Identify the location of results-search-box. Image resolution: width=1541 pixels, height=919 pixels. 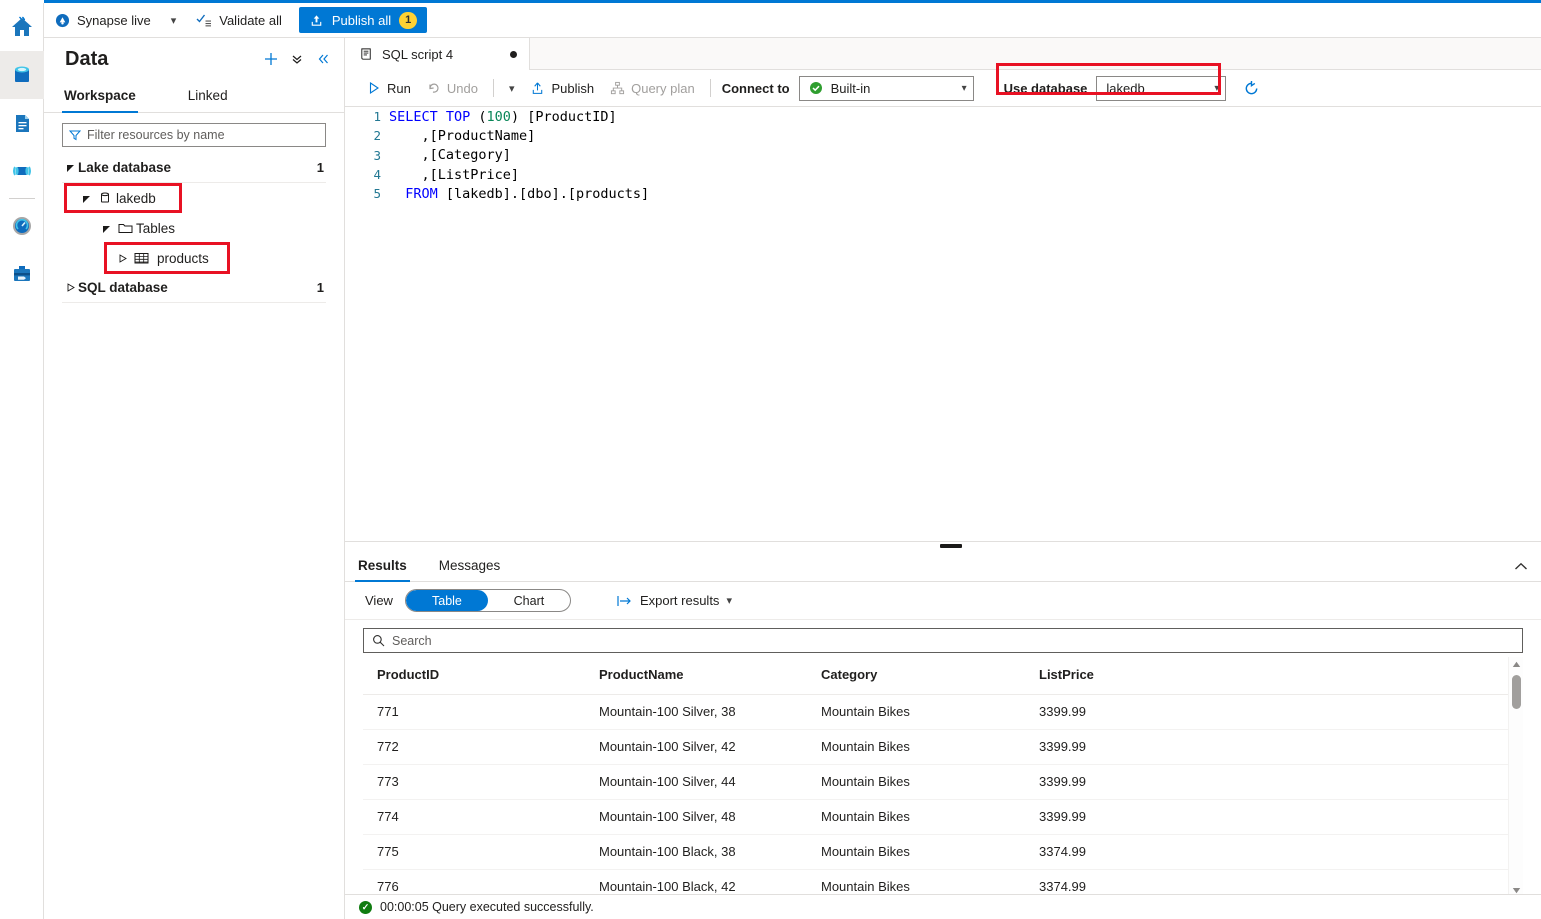
(943, 640).